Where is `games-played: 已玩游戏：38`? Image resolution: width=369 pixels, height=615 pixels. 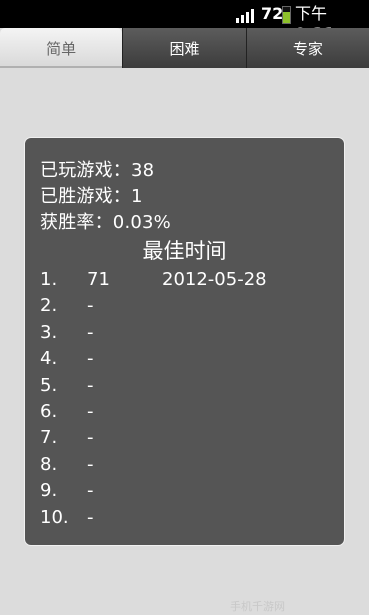 games-played: 已玩游戏：38 is located at coordinates (97, 170).